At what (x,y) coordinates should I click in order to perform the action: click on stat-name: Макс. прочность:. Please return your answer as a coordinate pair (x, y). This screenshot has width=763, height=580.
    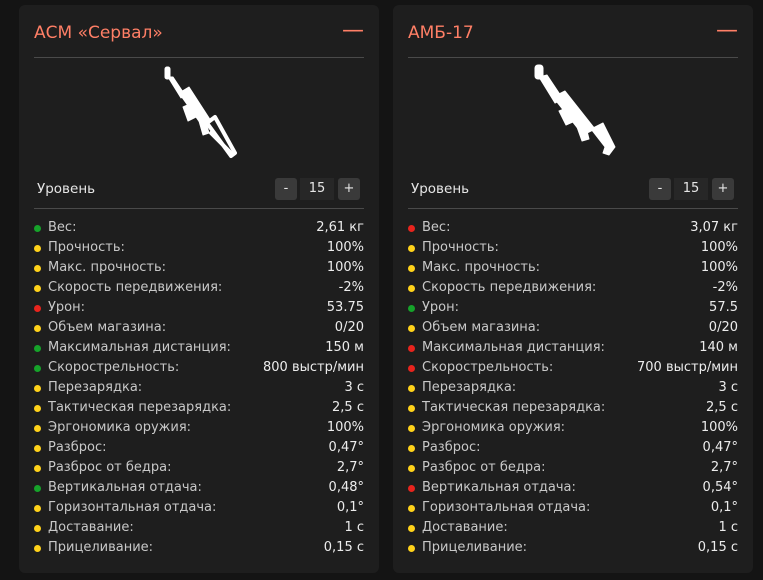
    Looking at the image, I should click on (481, 267).